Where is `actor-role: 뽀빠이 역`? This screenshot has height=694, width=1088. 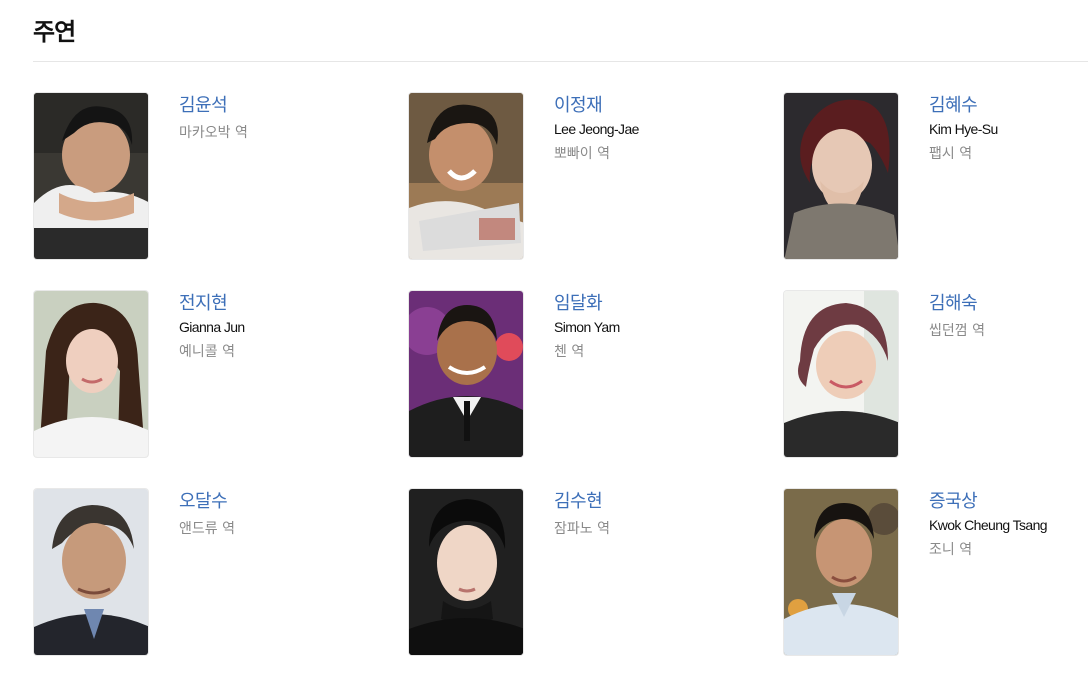 actor-role: 뽀빠이 역 is located at coordinates (582, 154).